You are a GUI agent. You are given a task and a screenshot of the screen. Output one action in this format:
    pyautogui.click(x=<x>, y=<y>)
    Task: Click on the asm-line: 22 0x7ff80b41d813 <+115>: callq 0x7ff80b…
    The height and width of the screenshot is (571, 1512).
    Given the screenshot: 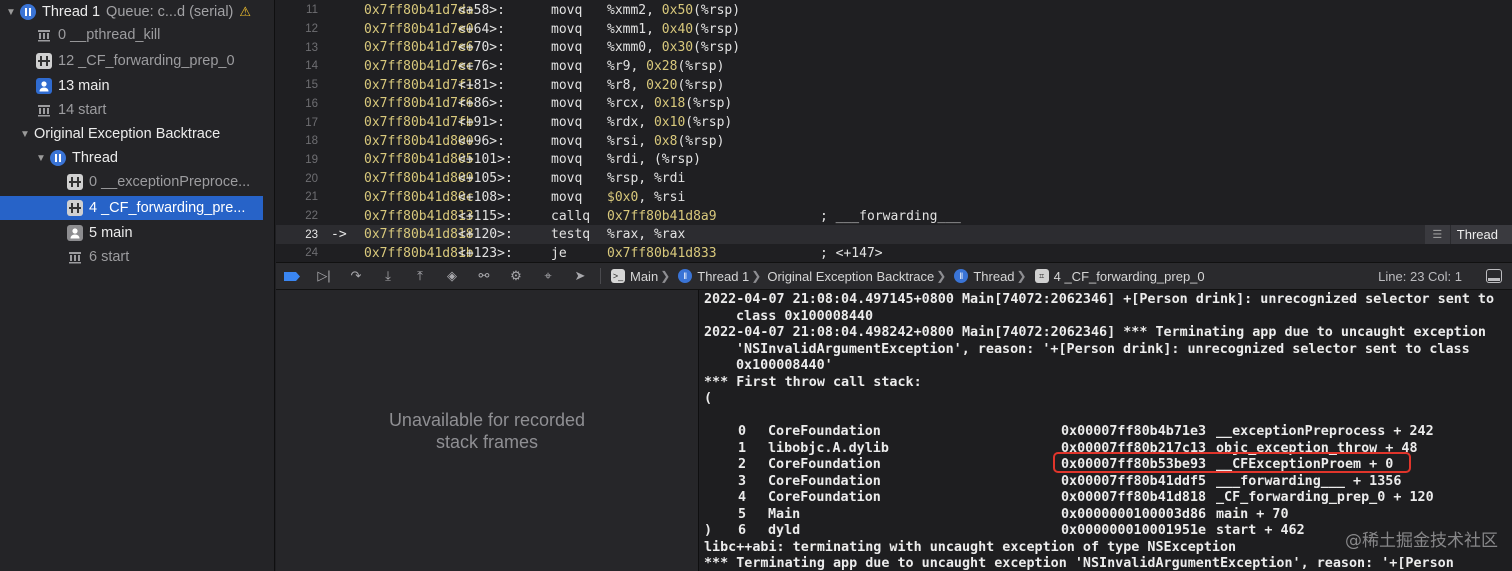 What is the action you would take?
    pyautogui.click(x=894, y=216)
    